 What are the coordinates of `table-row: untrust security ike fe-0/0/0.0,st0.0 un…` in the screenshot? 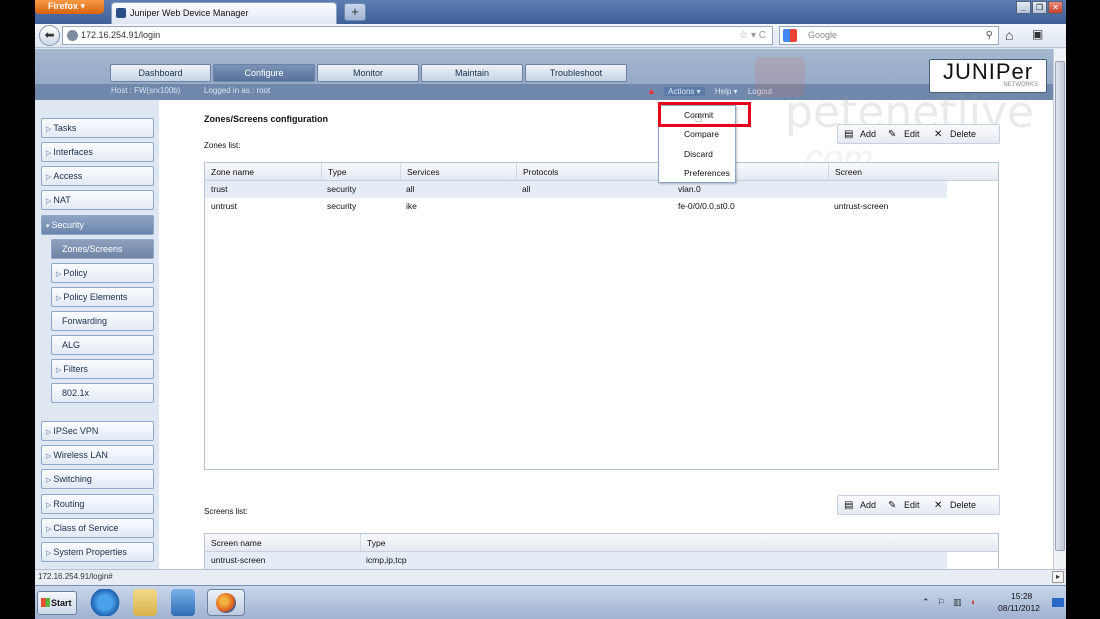 It's located at (576, 206).